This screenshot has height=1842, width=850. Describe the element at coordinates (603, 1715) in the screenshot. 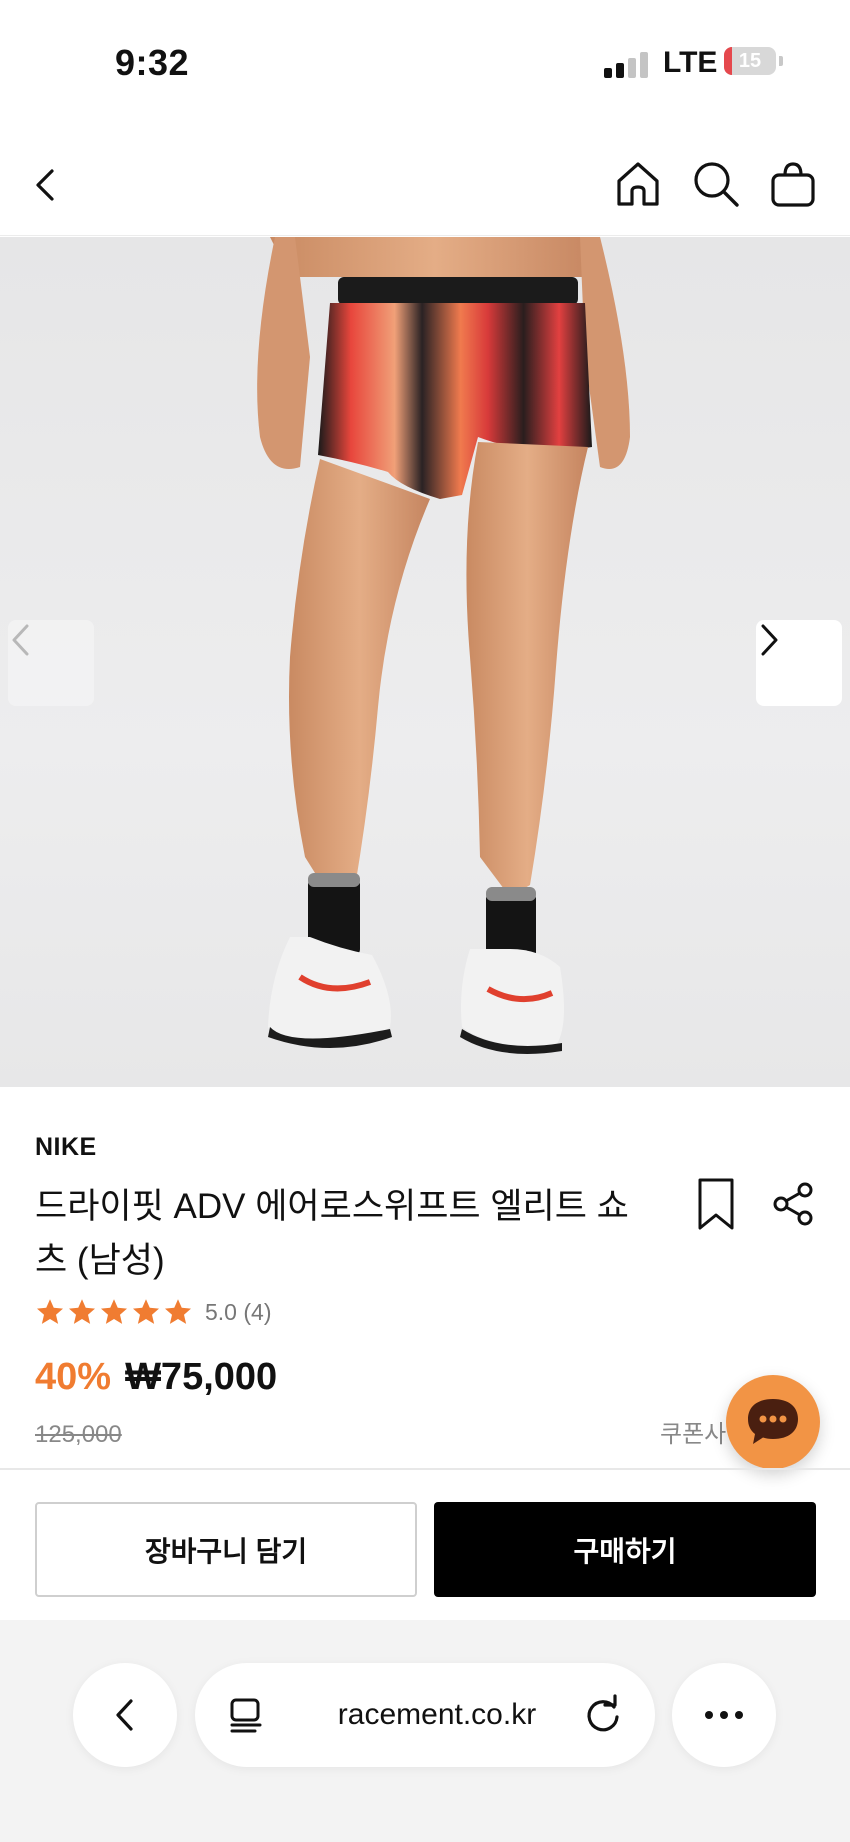

I see `reload-icon` at that location.